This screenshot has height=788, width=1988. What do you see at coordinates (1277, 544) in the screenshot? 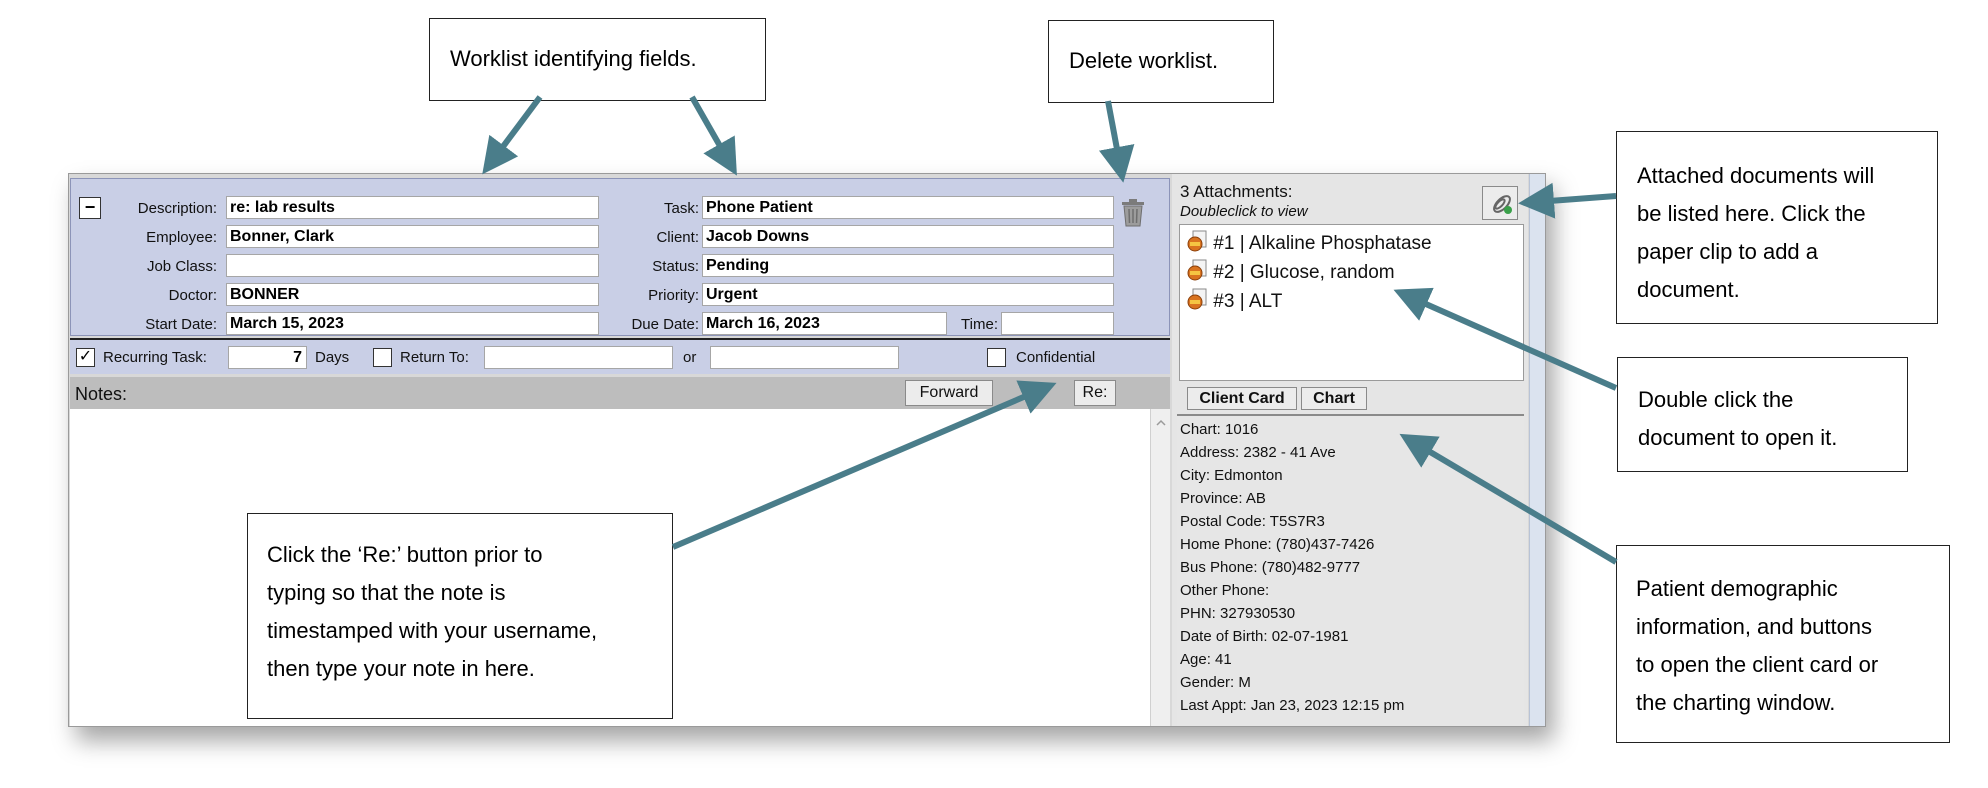
I see `demo-line: Home Phone: (780)437-7426` at bounding box center [1277, 544].